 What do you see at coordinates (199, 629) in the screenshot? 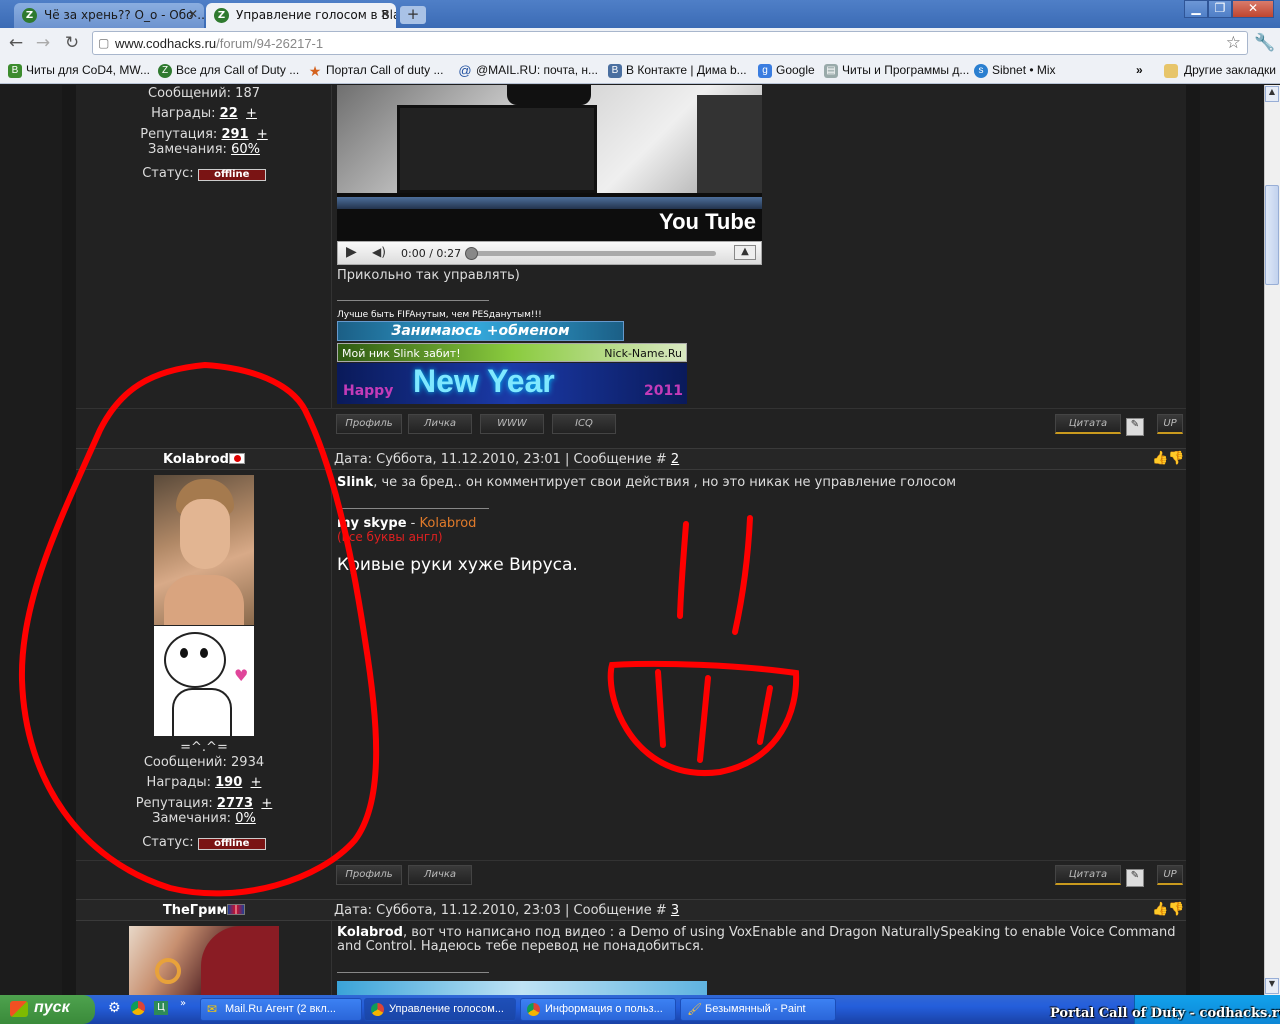
I see `red-circle-annotation` at bounding box center [199, 629].